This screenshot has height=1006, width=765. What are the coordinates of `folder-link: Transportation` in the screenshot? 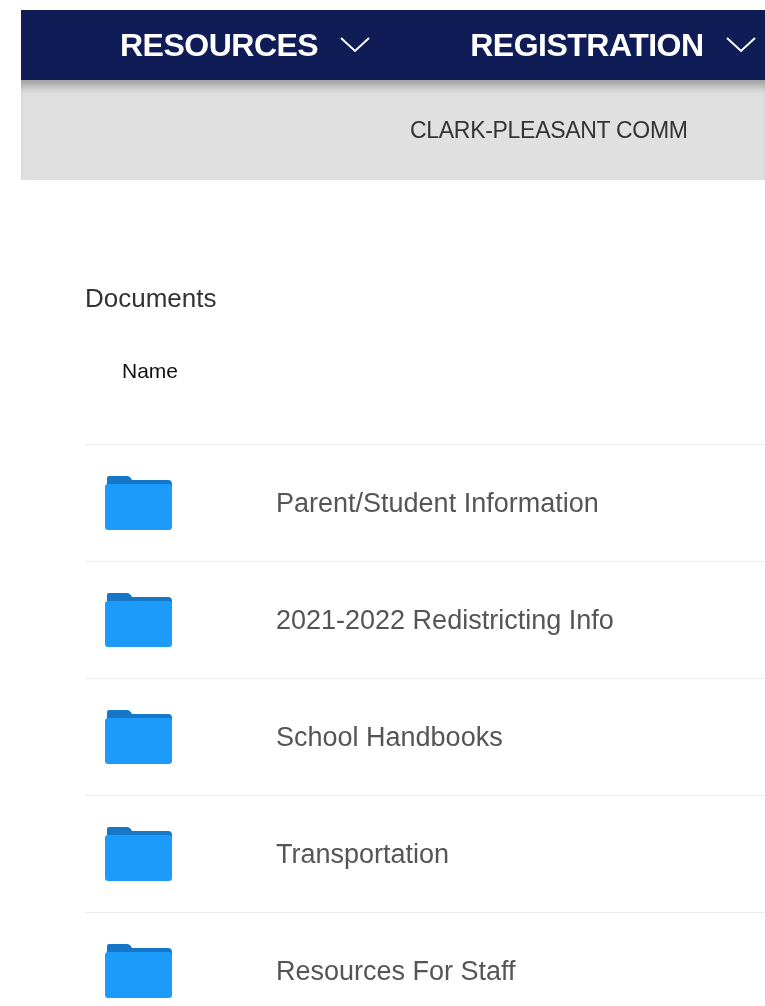 It's located at (363, 854).